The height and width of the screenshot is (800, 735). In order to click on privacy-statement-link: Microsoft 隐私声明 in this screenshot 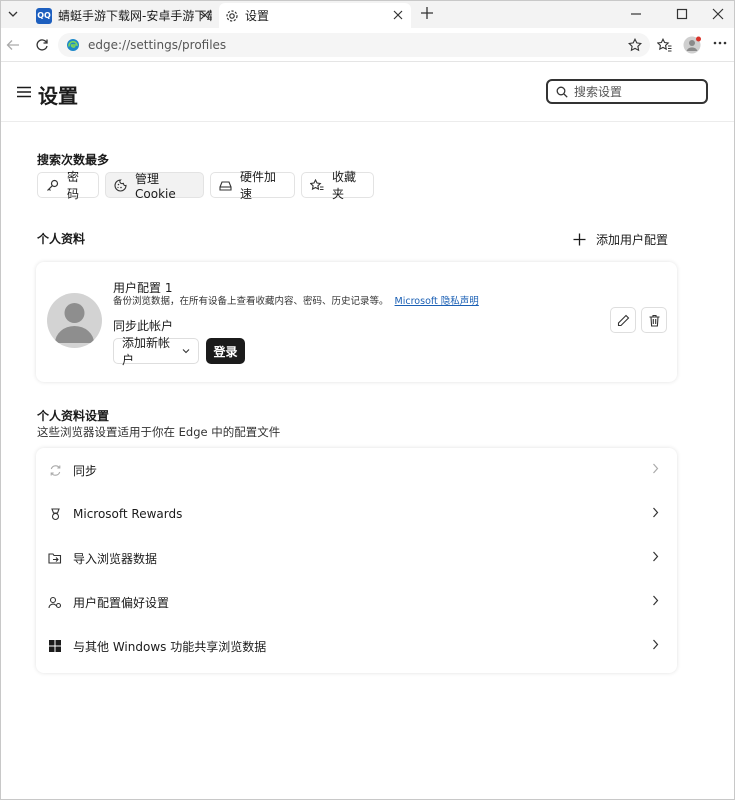, I will do `click(437, 301)`.